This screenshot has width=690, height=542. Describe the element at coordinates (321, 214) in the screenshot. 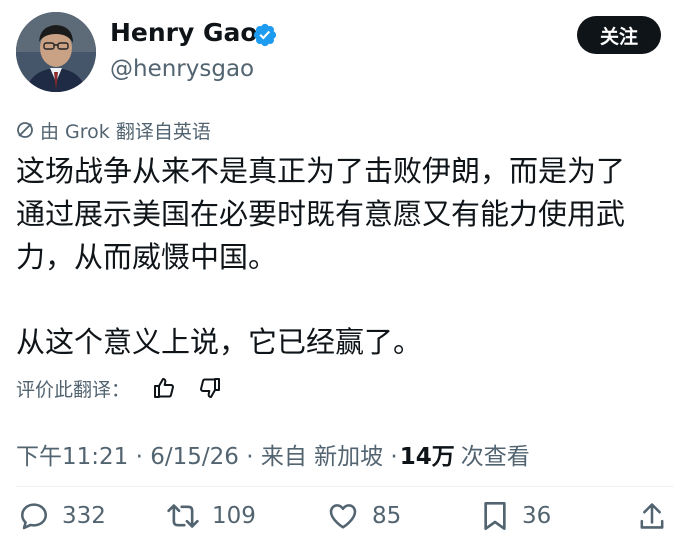

I see `post-line: 通过展示美国在必要时既有意愿又有能力使用武` at that location.